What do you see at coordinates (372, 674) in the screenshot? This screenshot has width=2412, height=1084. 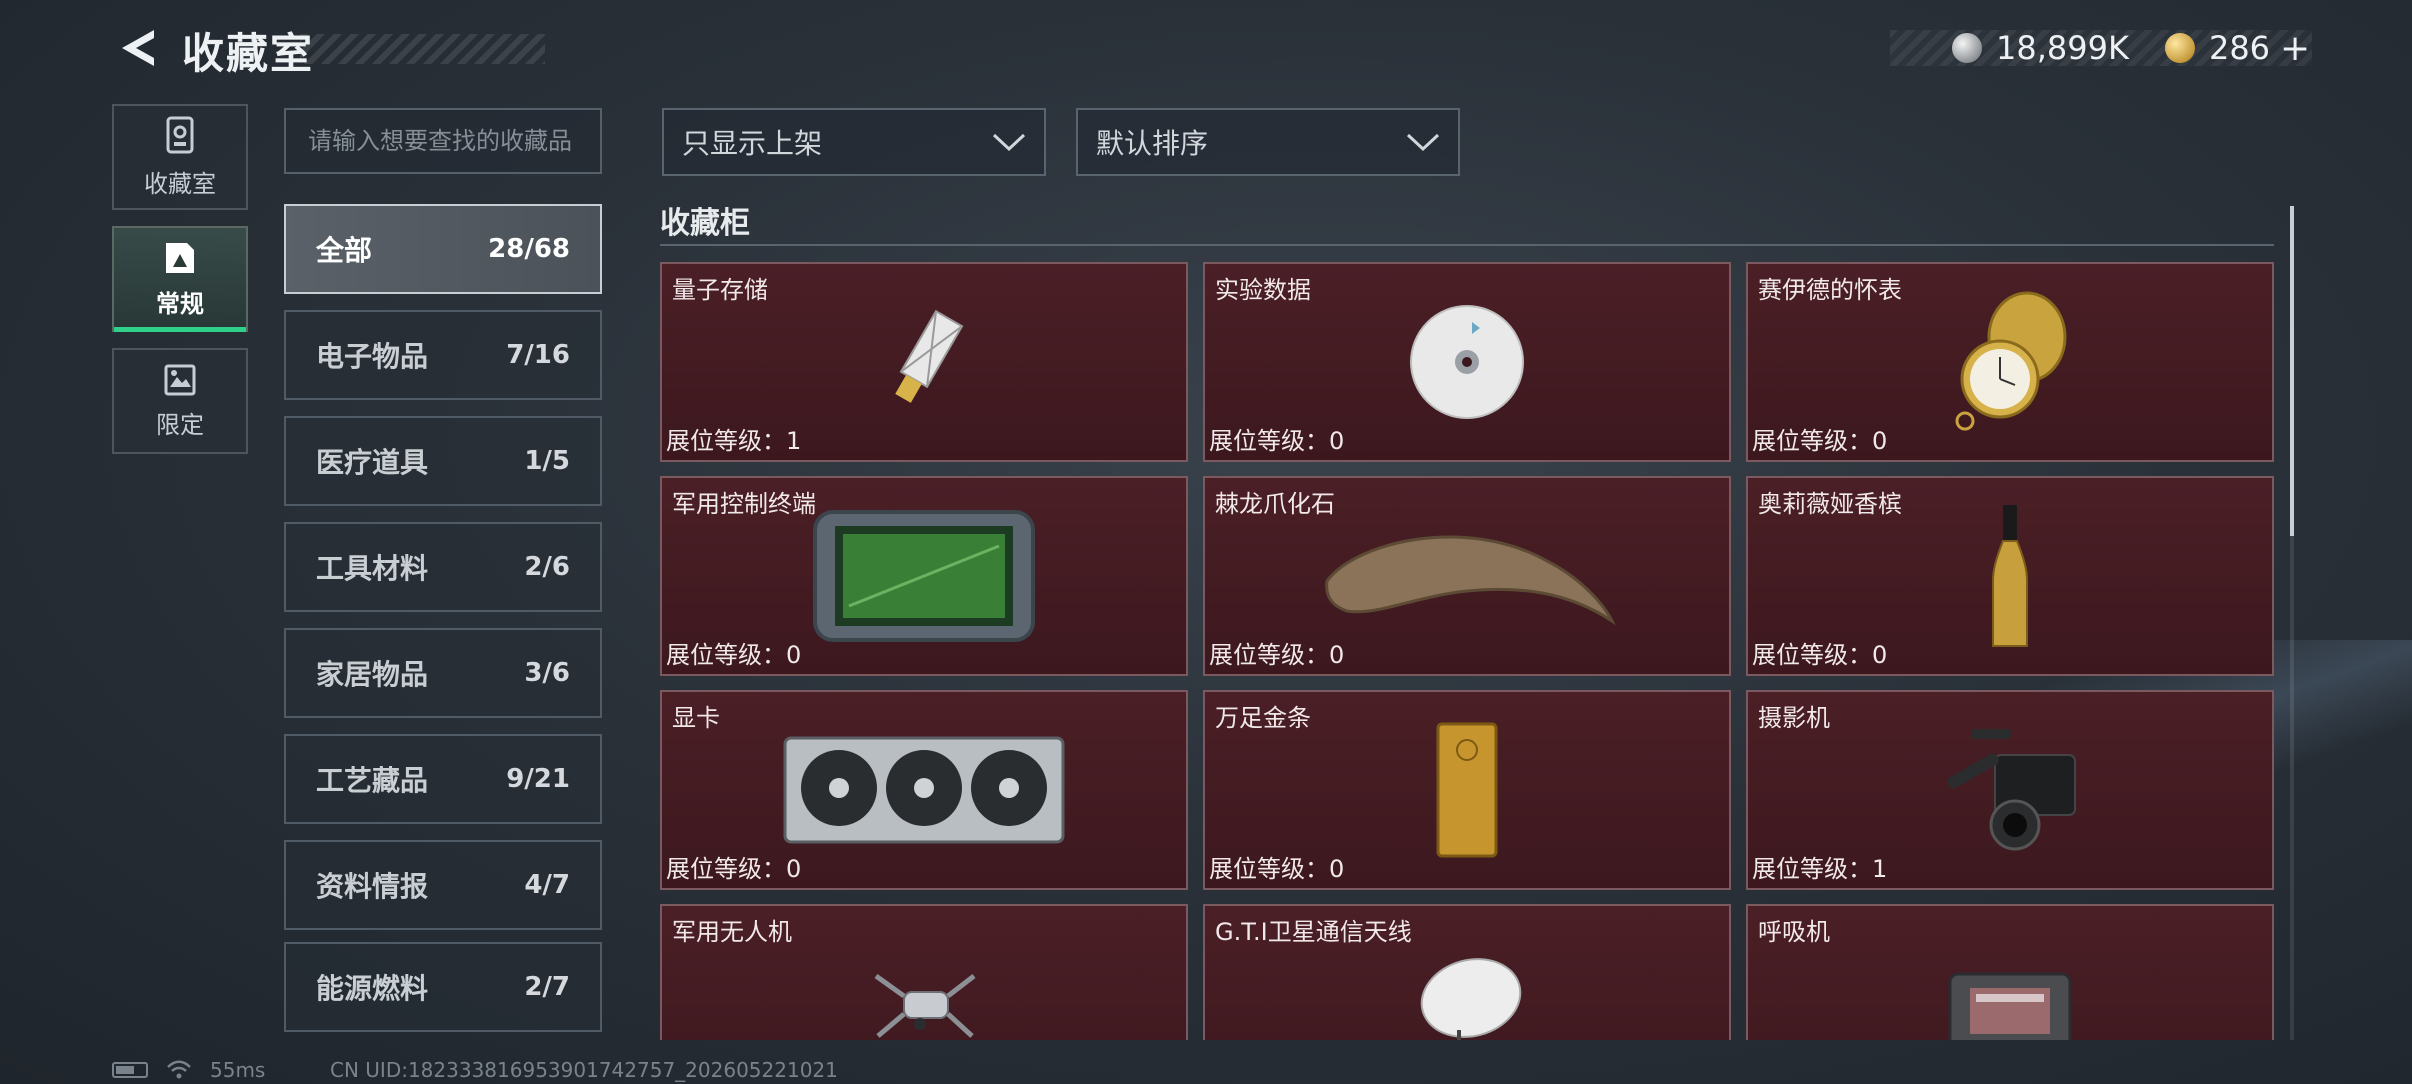 I see `category-name: 家居物品` at bounding box center [372, 674].